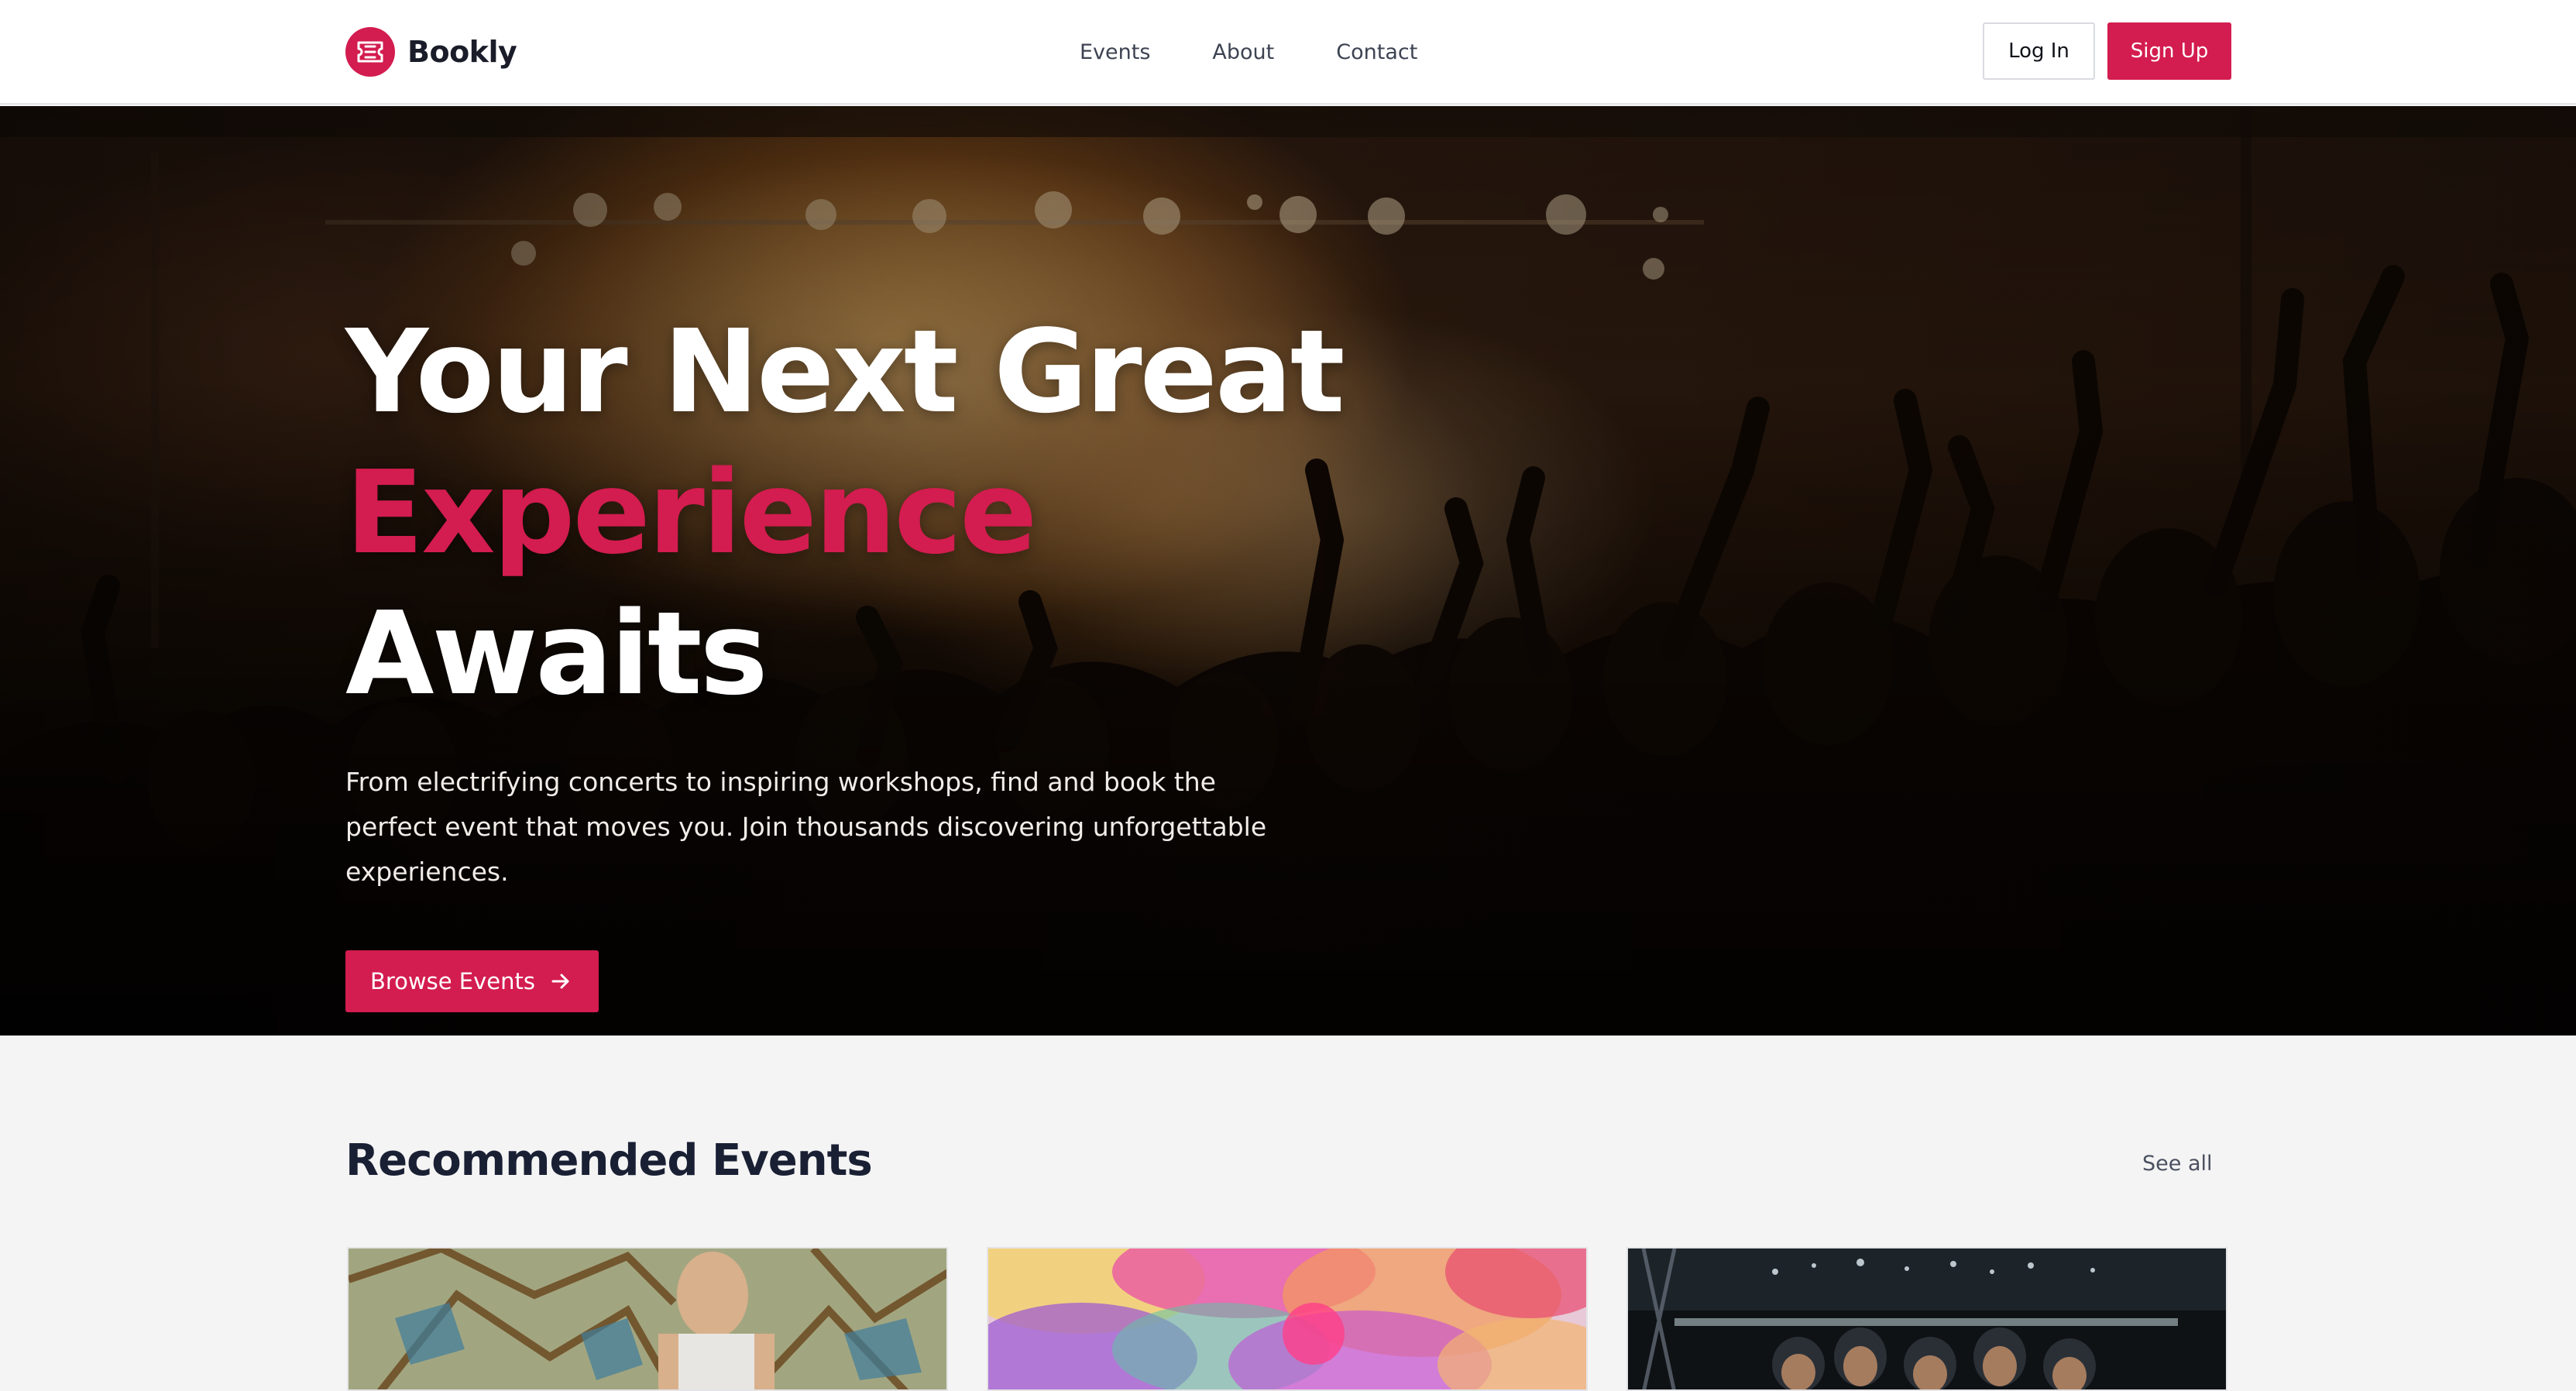 This screenshot has height=1391, width=2576. What do you see at coordinates (370, 52) in the screenshot?
I see `ticket-icon` at bounding box center [370, 52].